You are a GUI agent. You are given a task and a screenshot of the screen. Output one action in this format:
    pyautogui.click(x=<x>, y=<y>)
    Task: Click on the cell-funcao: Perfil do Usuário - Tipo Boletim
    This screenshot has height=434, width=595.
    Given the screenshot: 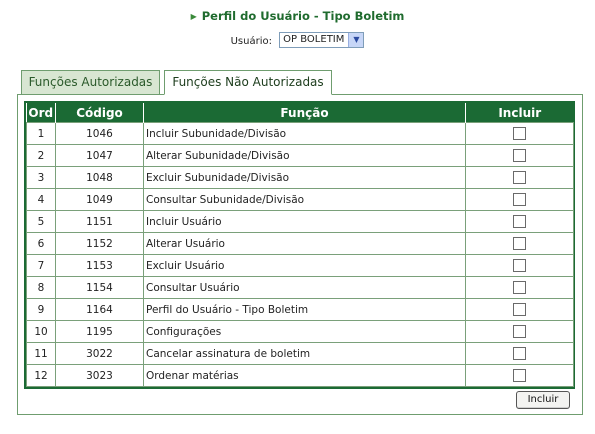 What is the action you would take?
    pyautogui.click(x=304, y=309)
    